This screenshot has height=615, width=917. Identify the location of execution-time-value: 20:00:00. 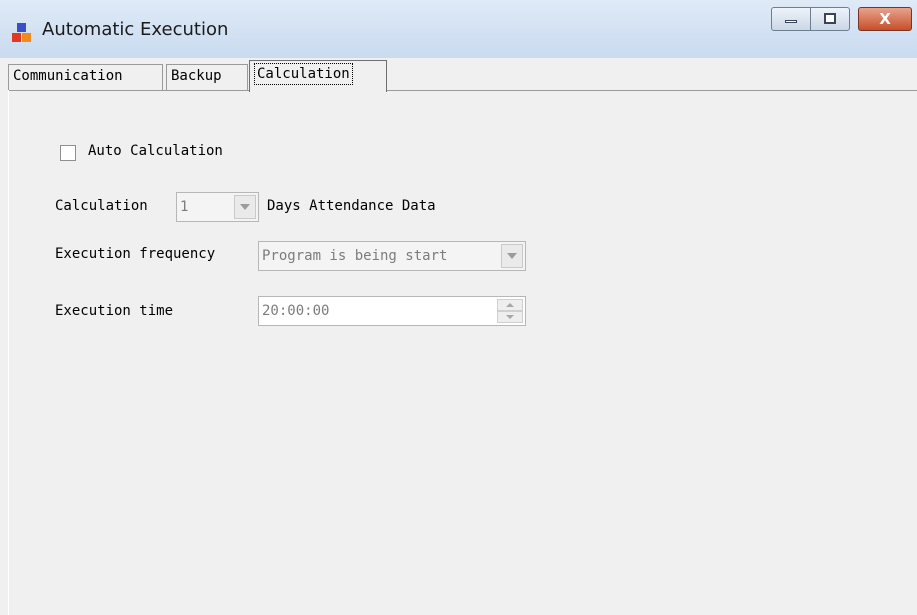
(296, 311).